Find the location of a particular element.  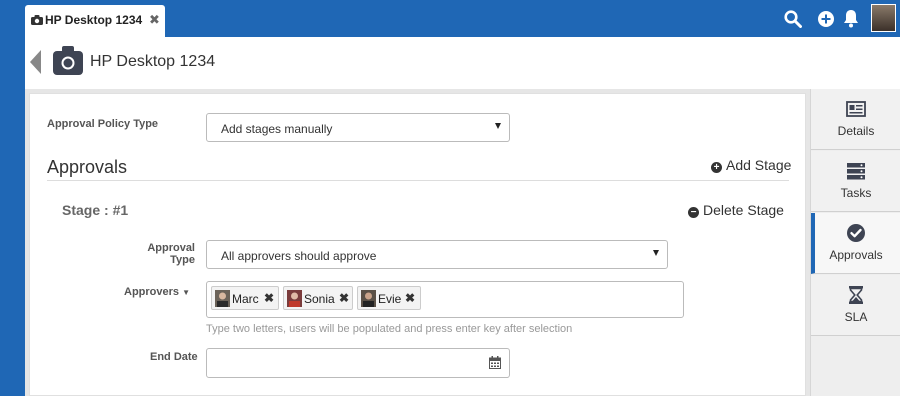

divider is located at coordinates (418, 180).